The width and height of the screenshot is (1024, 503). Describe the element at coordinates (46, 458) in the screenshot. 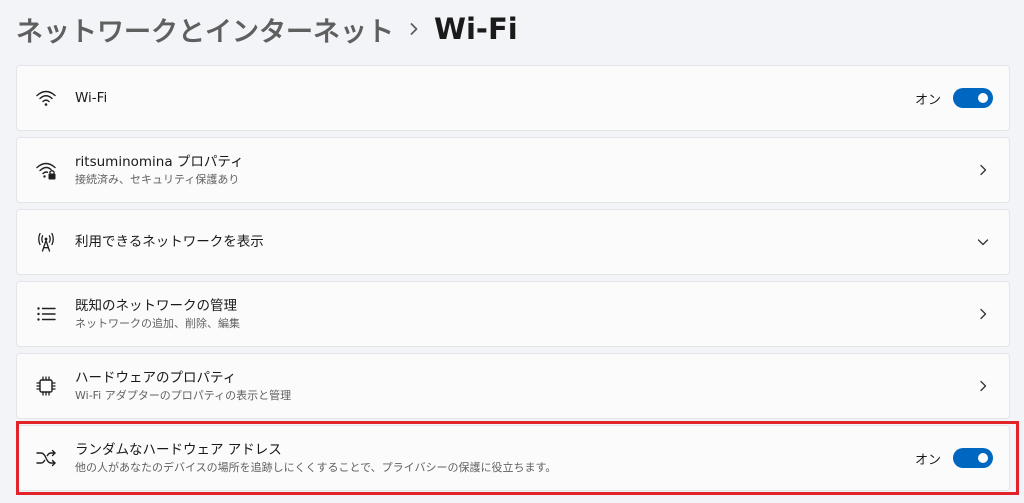

I see `shuffle-icon` at that location.